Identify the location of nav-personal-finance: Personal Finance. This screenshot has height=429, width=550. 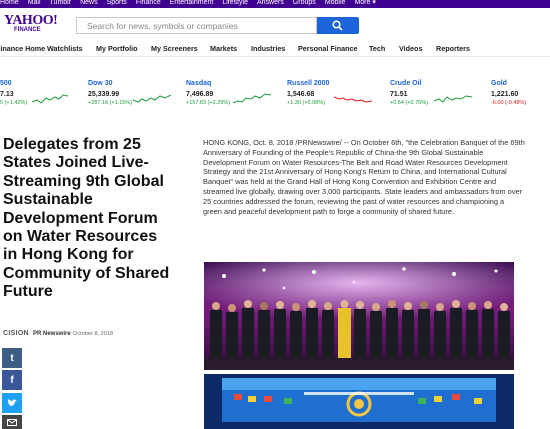
(328, 48).